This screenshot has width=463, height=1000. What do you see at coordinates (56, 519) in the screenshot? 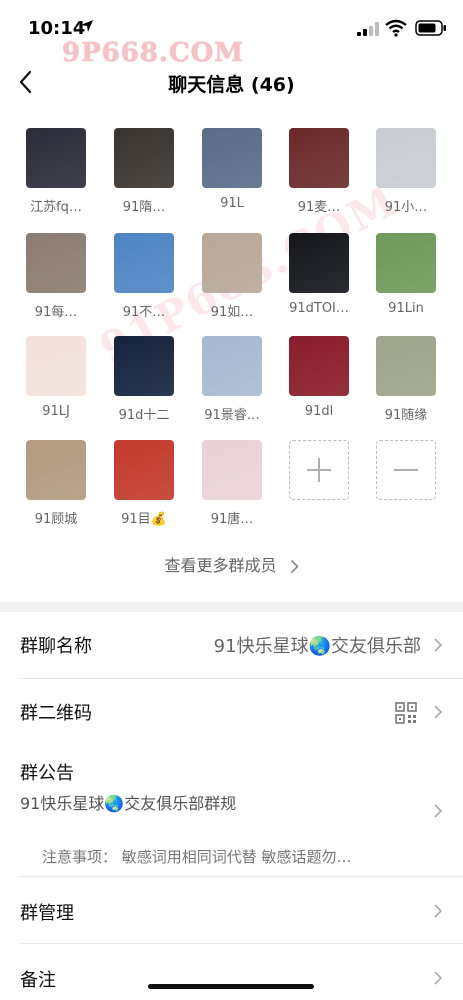
I see `member-name: 91顾城` at bounding box center [56, 519].